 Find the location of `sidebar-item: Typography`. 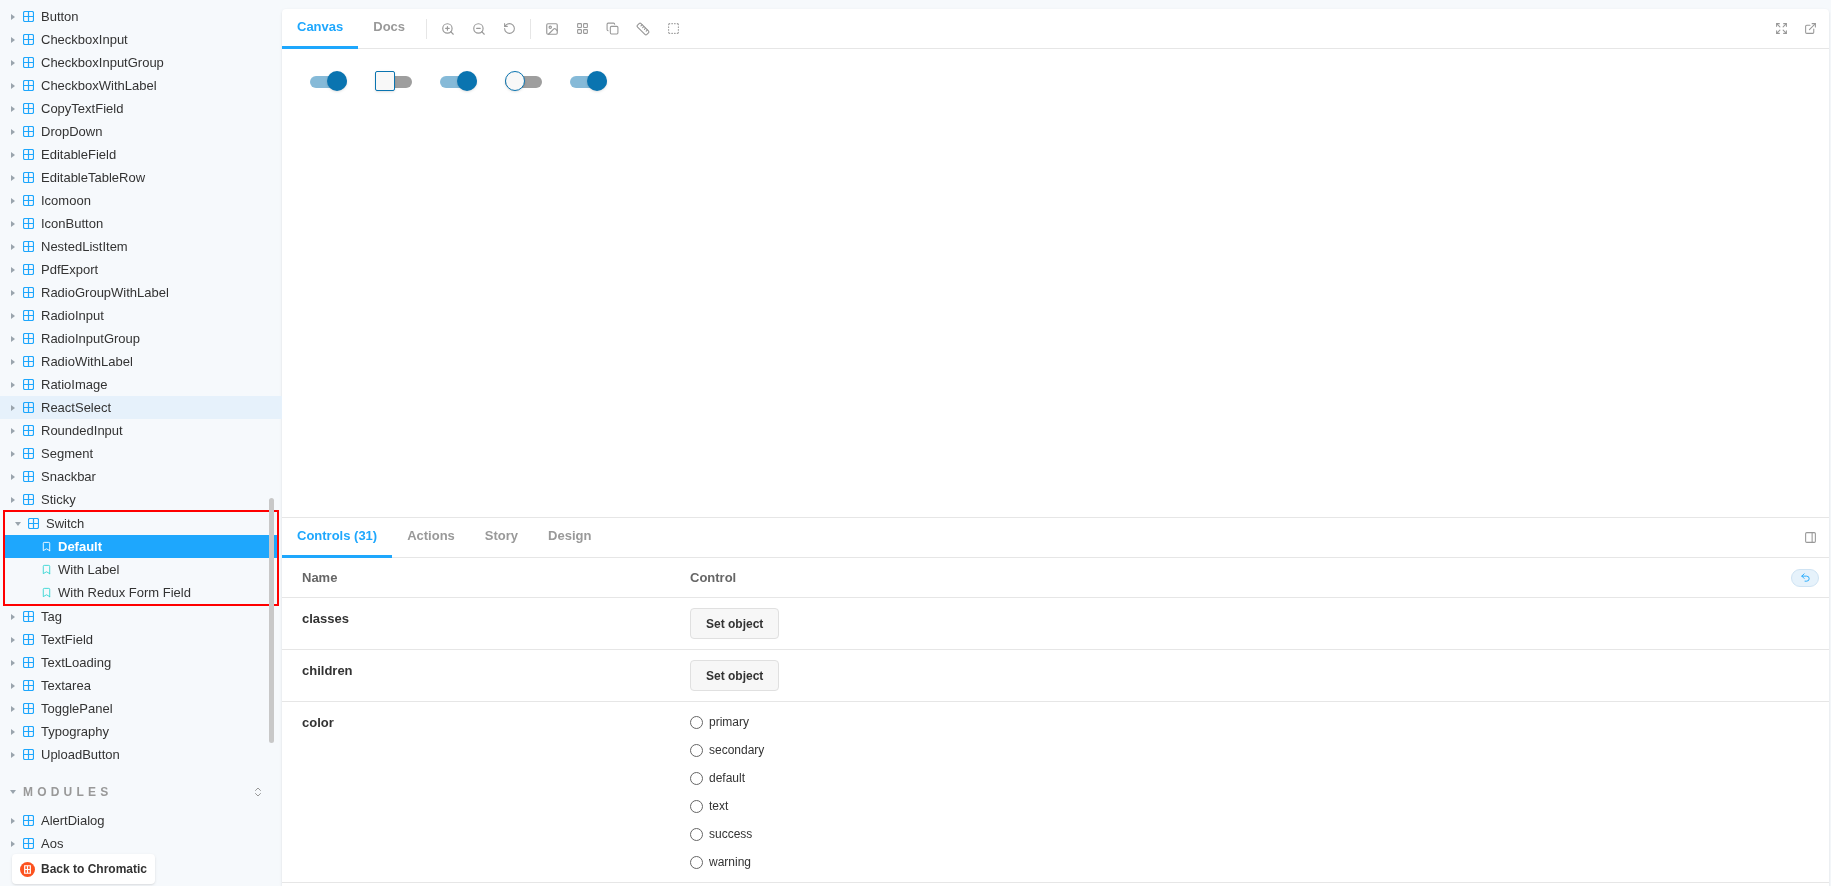

sidebar-item: Typography is located at coordinates (141, 731).